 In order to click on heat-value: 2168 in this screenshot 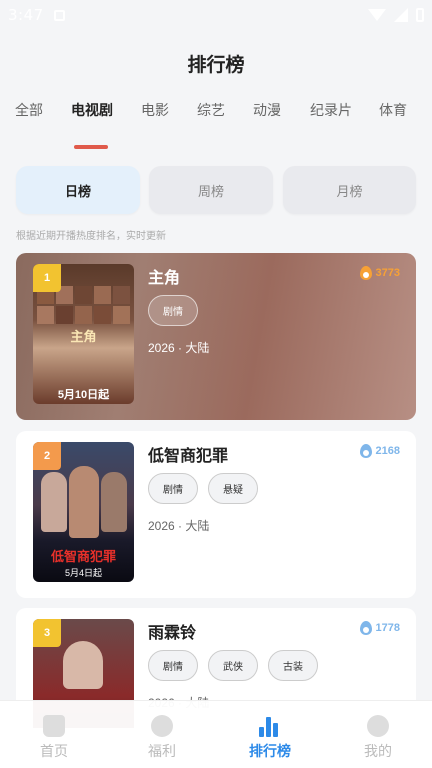, I will do `click(387, 451)`.